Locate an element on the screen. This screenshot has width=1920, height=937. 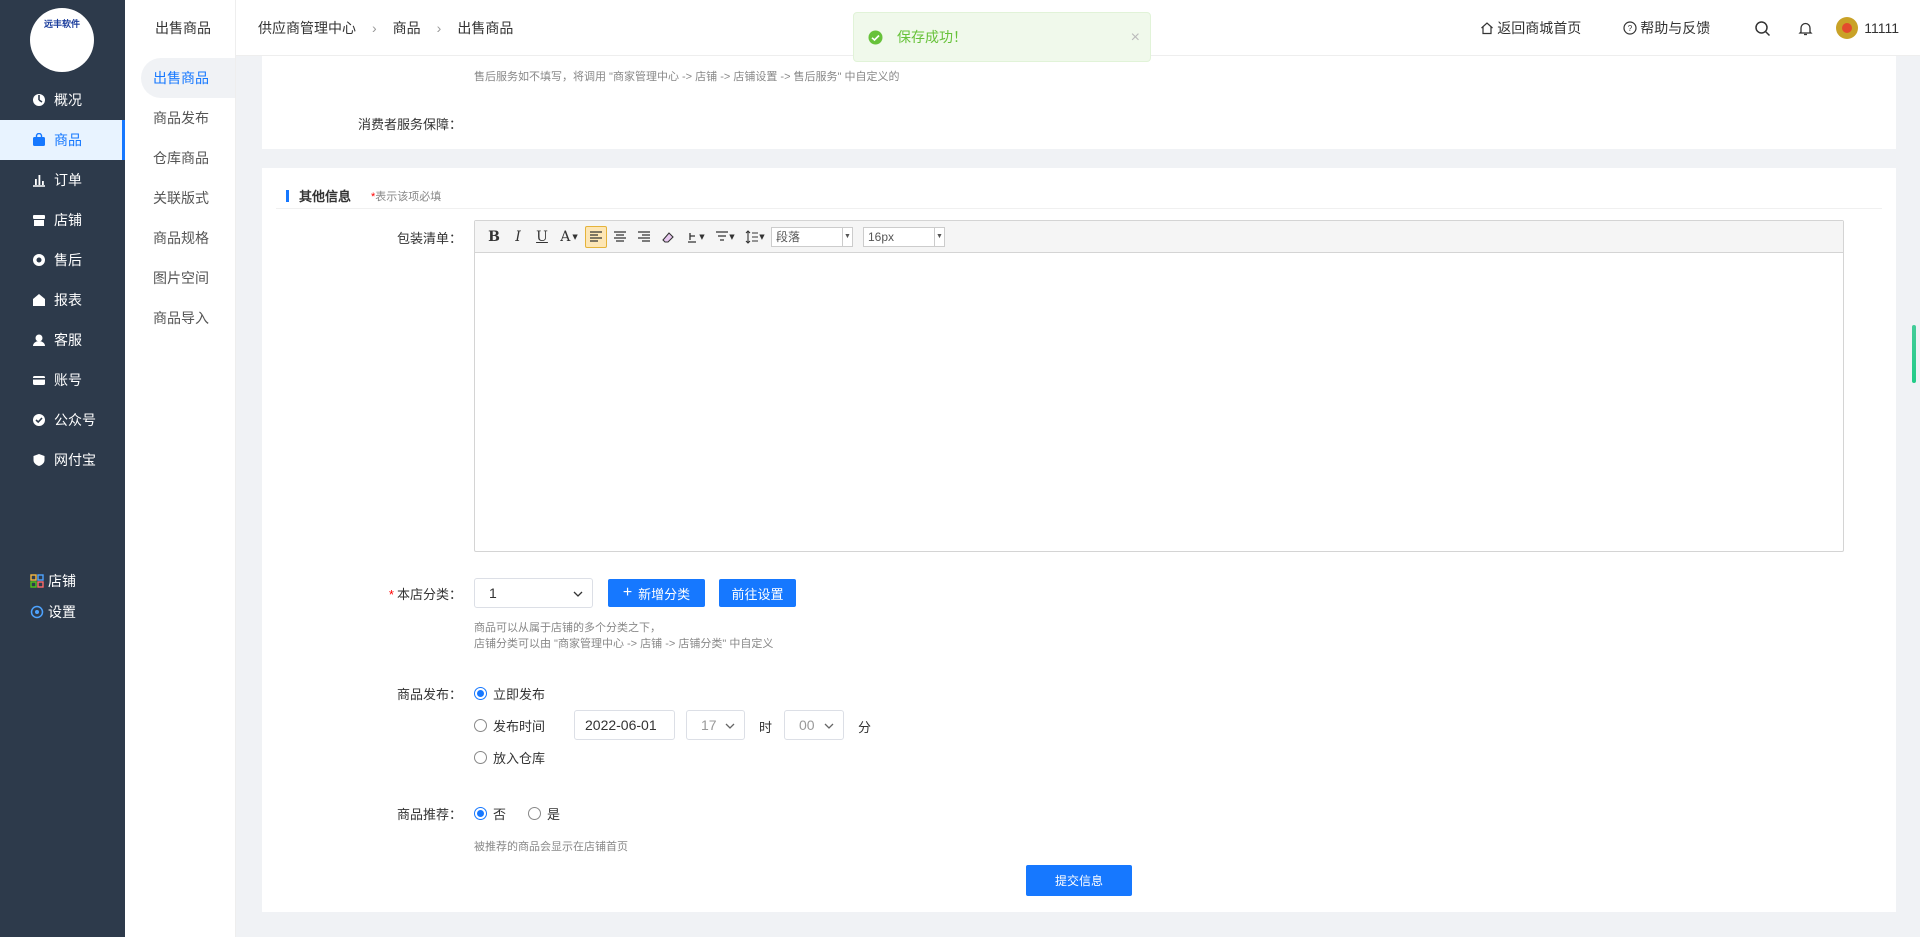
align-left-button is located at coordinates (596, 236).